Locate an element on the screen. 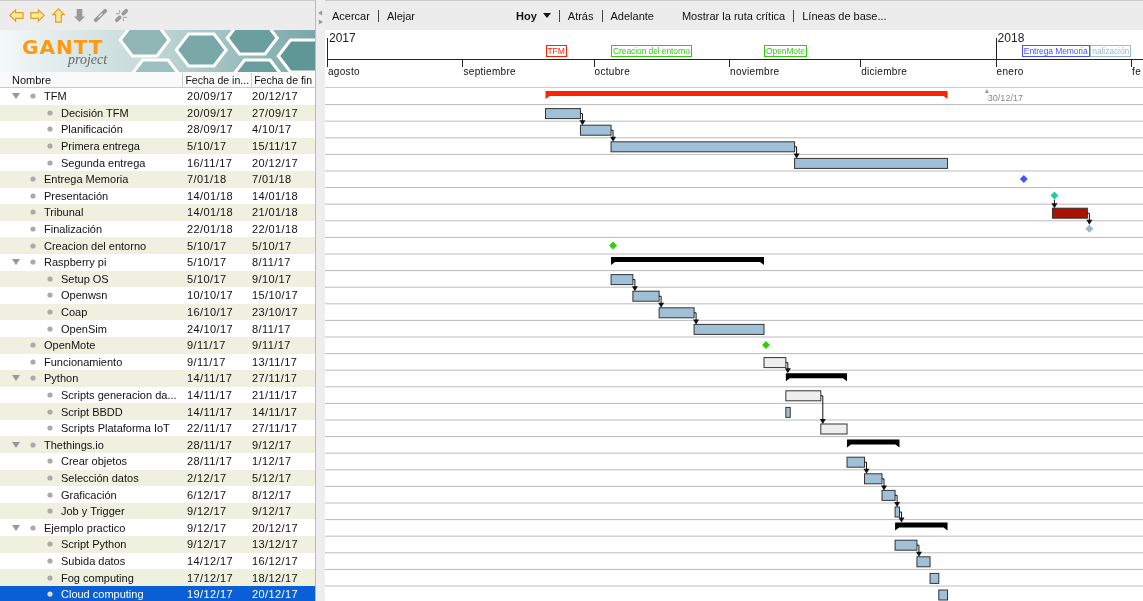 The height and width of the screenshot is (601, 1143). year-label: 2018 is located at coordinates (1011, 38).